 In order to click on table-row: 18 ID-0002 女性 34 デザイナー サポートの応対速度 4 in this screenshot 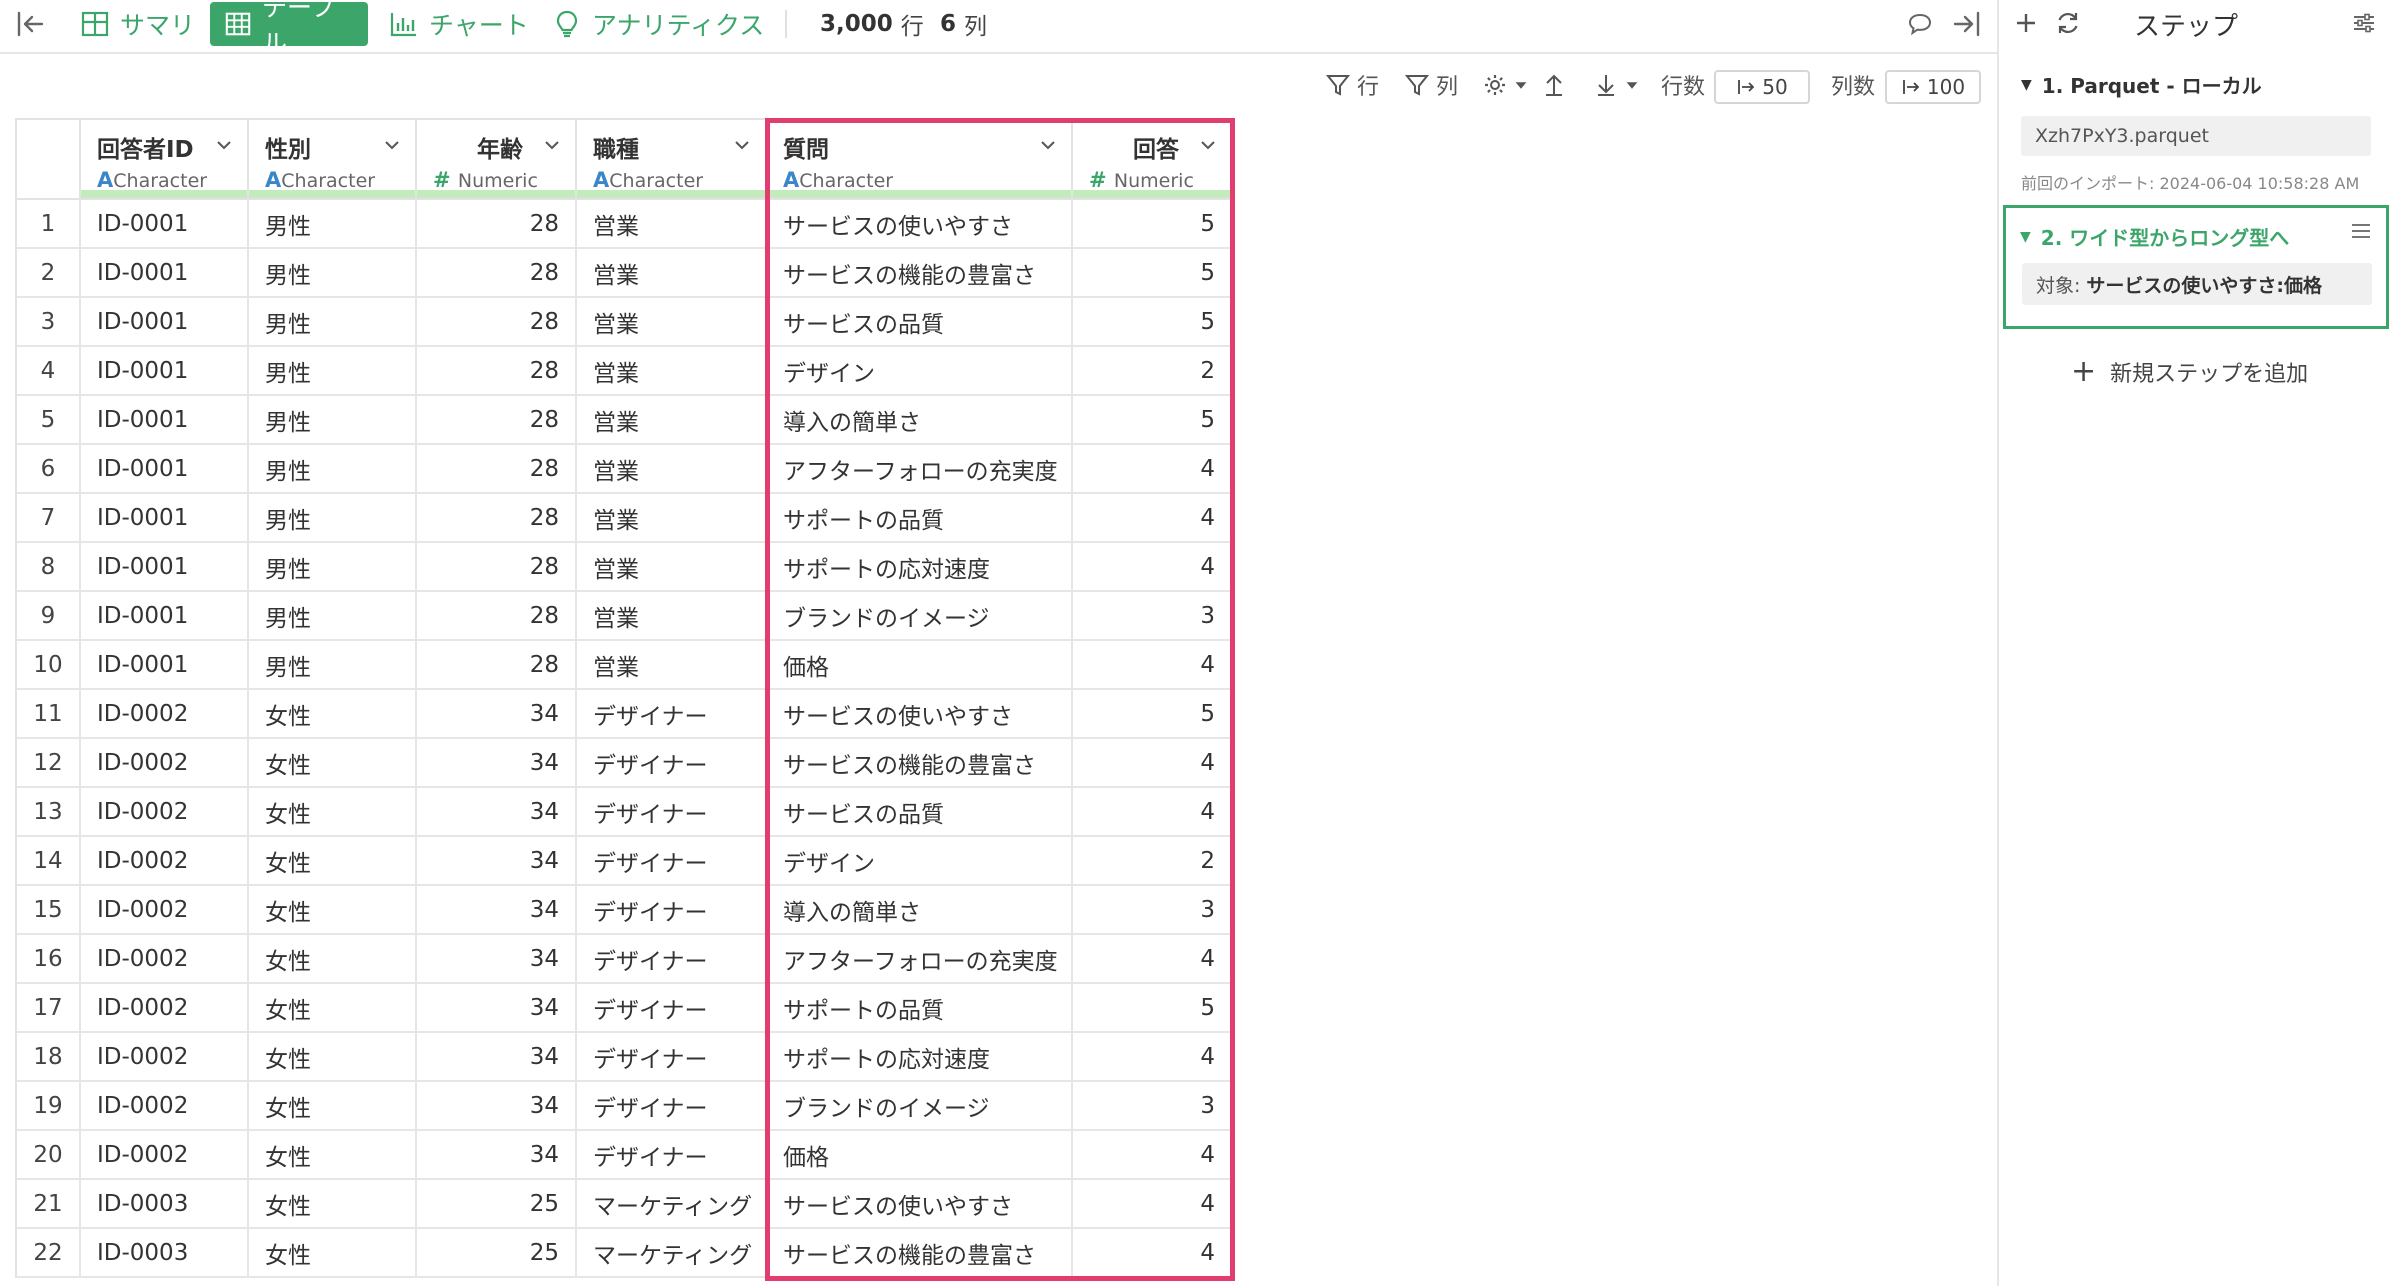, I will do `click(625, 1057)`.